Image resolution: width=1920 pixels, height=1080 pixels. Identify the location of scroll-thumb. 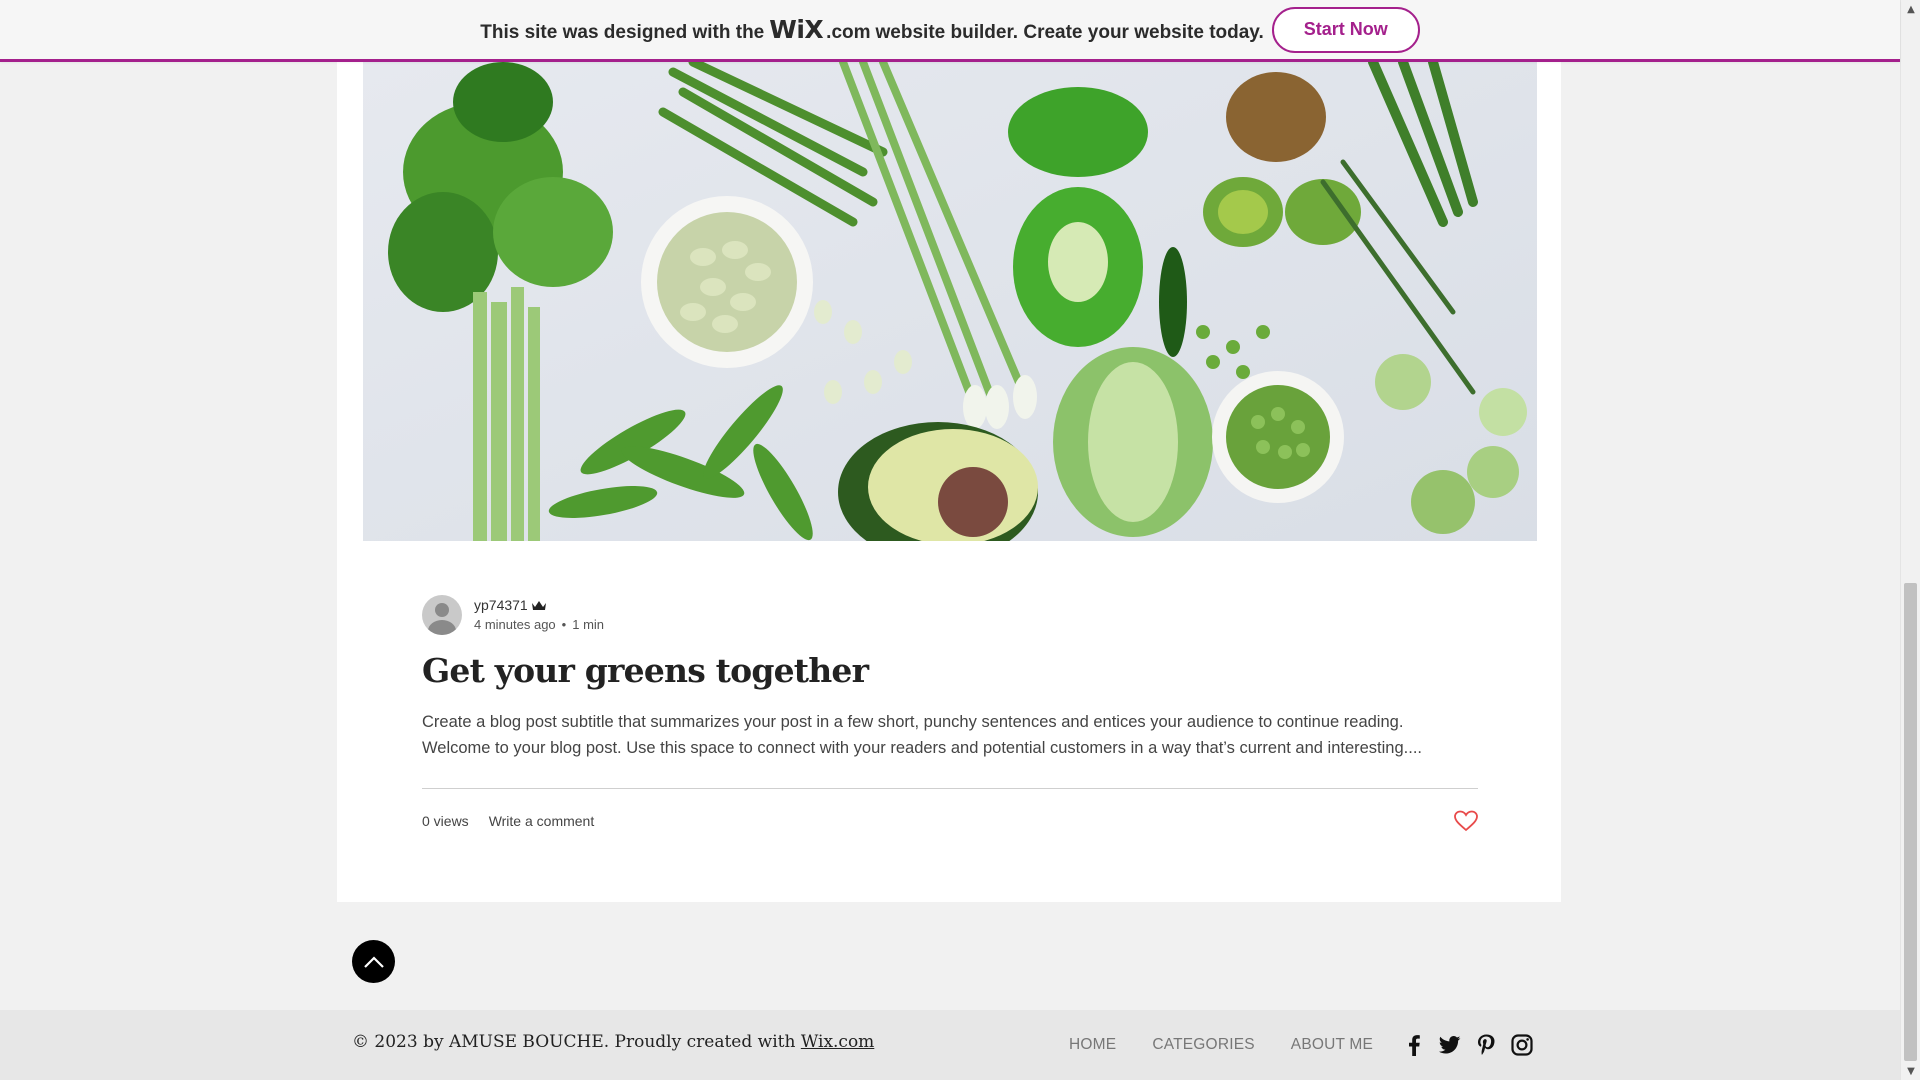
(1910, 822).